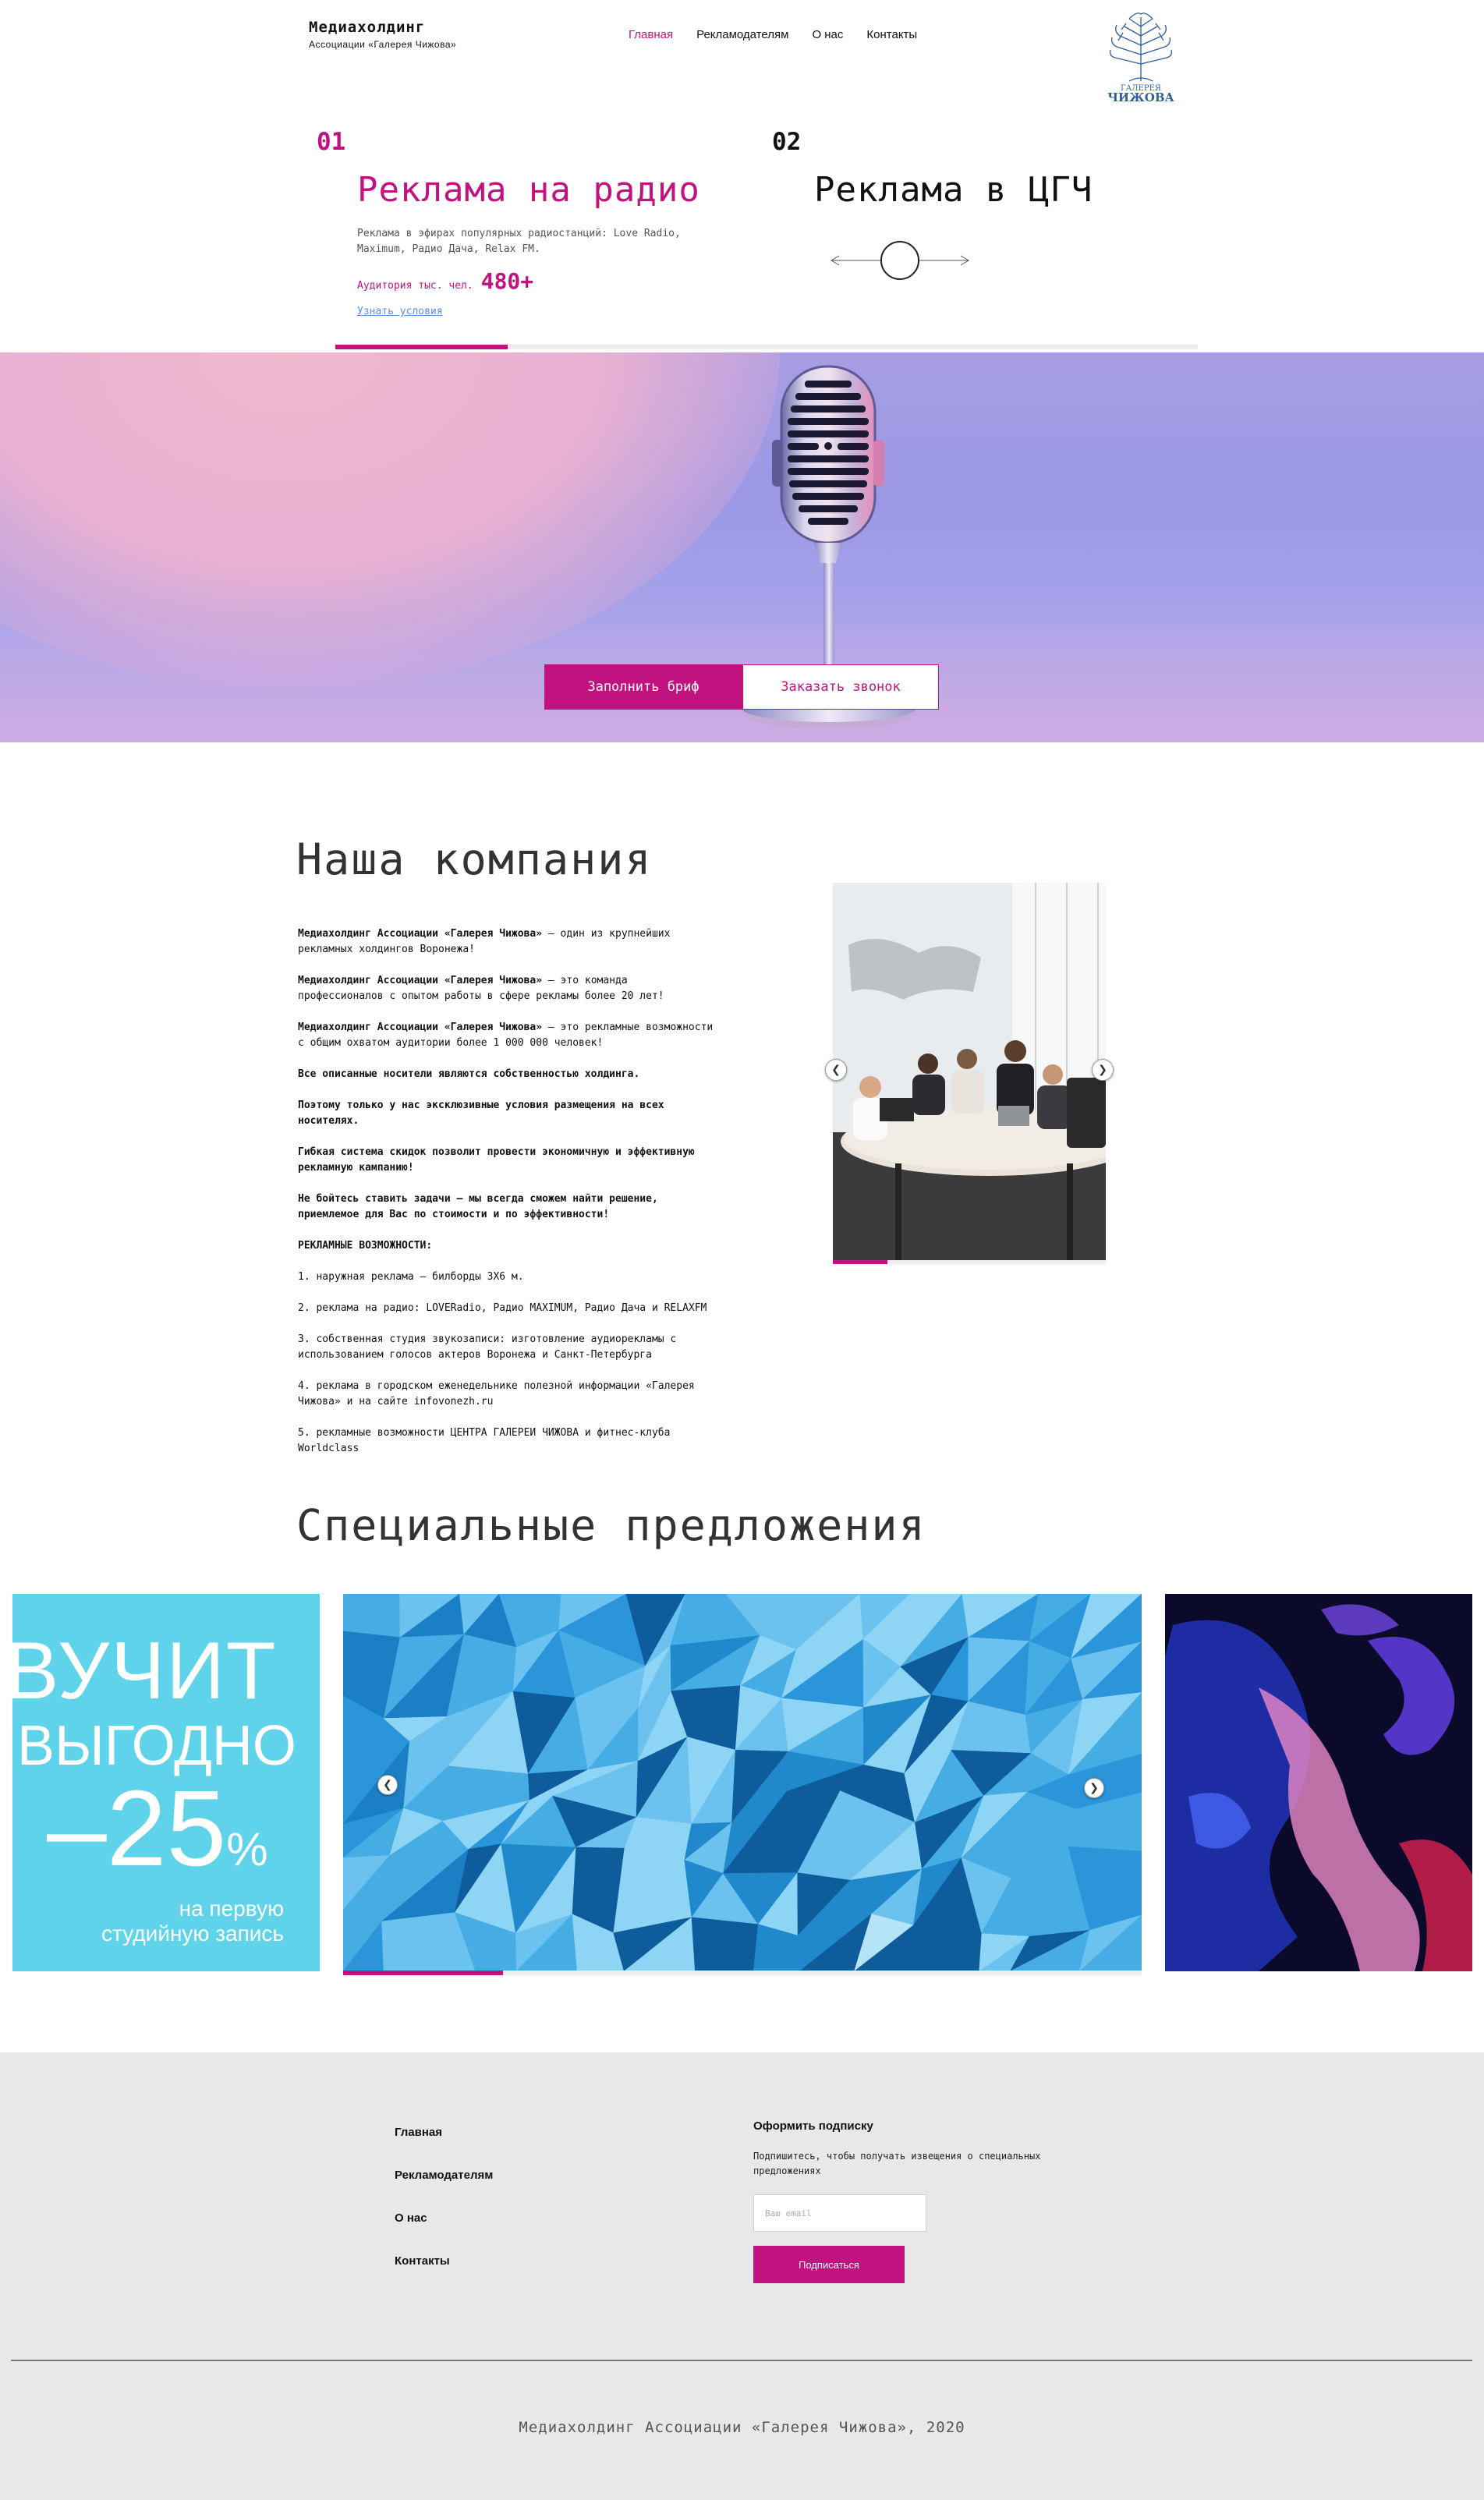  I want to click on ink-art-image, so click(1318, 1782).